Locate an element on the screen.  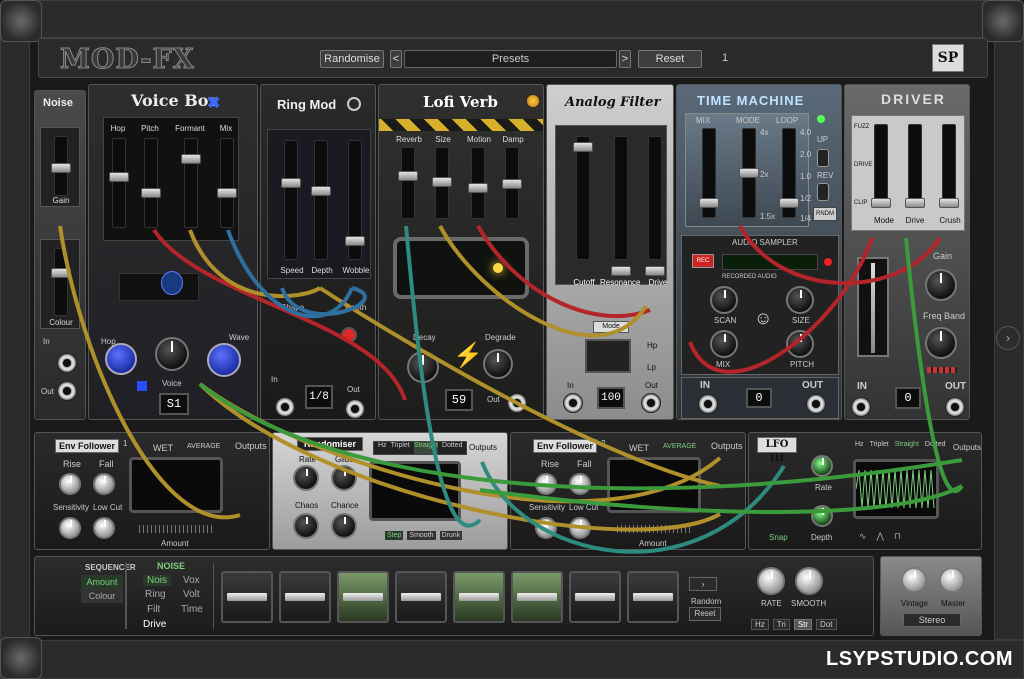
driver-crush-slider is located at coordinates (949, 203).